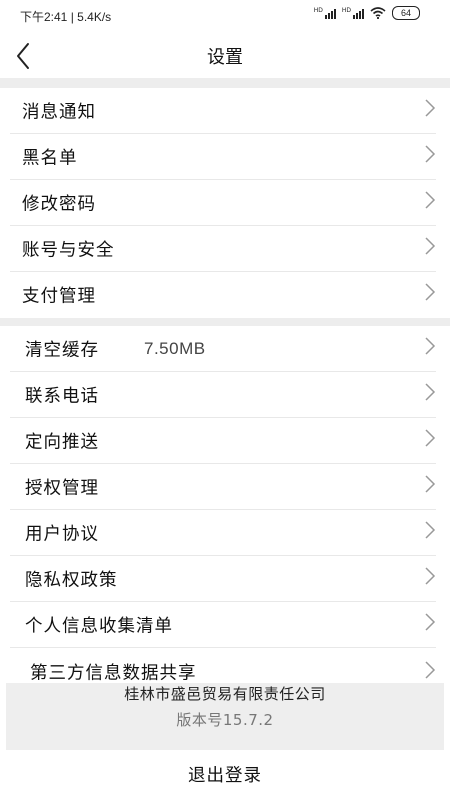  I want to click on settings-item-label: 定向推送, so click(62, 442).